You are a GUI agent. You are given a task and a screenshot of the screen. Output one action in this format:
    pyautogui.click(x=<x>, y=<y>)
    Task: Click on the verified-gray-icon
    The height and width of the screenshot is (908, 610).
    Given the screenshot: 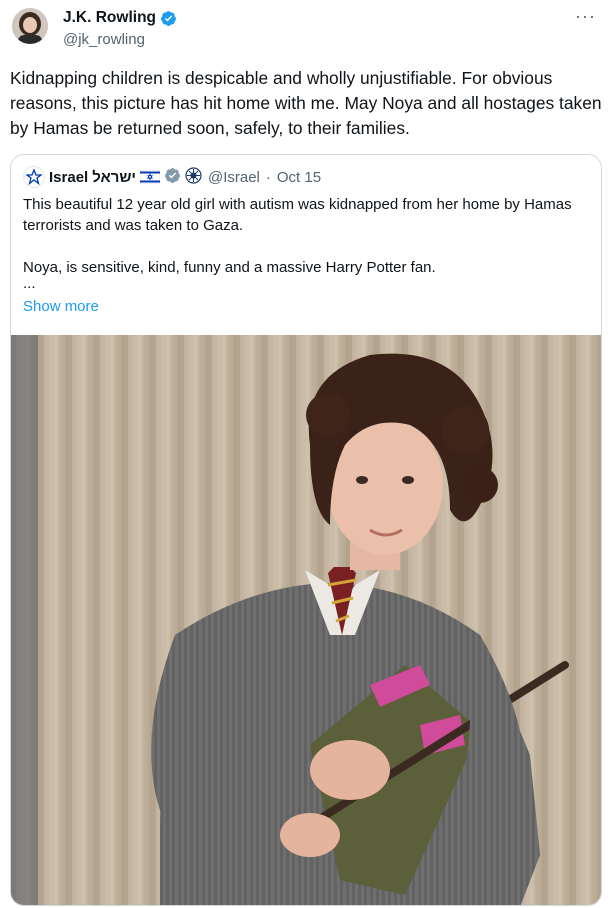 What is the action you would take?
    pyautogui.click(x=172, y=177)
    